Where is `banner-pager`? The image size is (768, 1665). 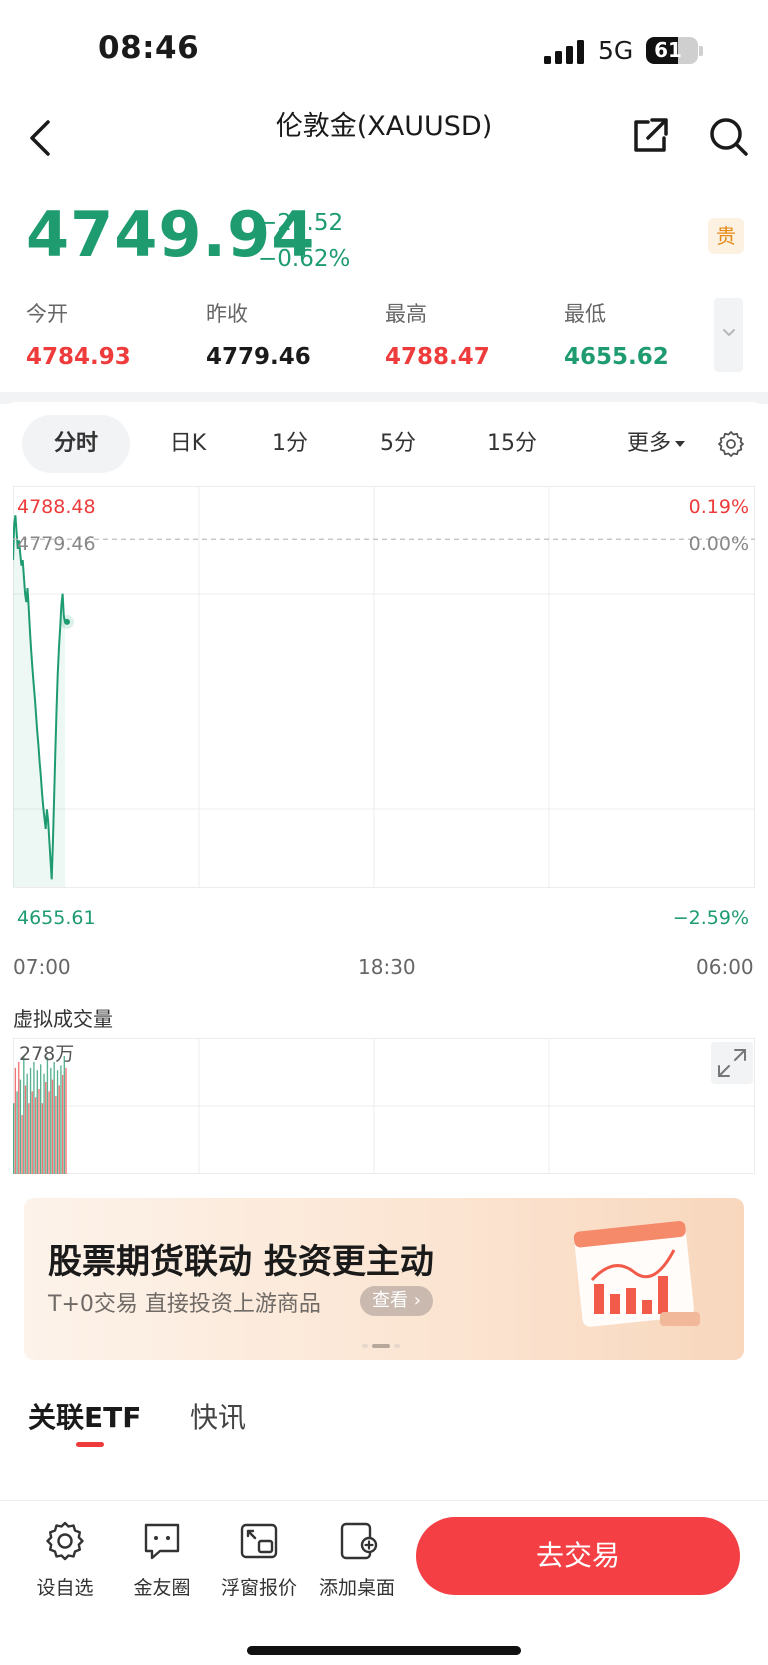
banner-pager is located at coordinates (382, 1347).